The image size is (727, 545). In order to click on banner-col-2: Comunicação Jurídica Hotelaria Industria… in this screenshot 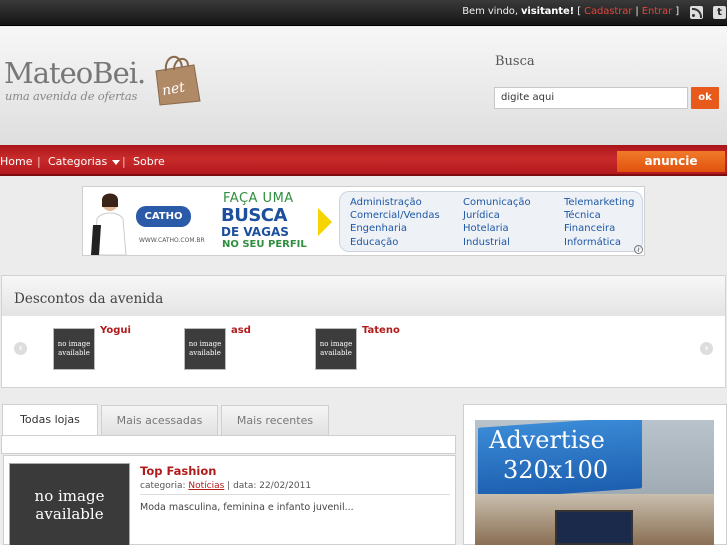, I will do `click(497, 222)`.